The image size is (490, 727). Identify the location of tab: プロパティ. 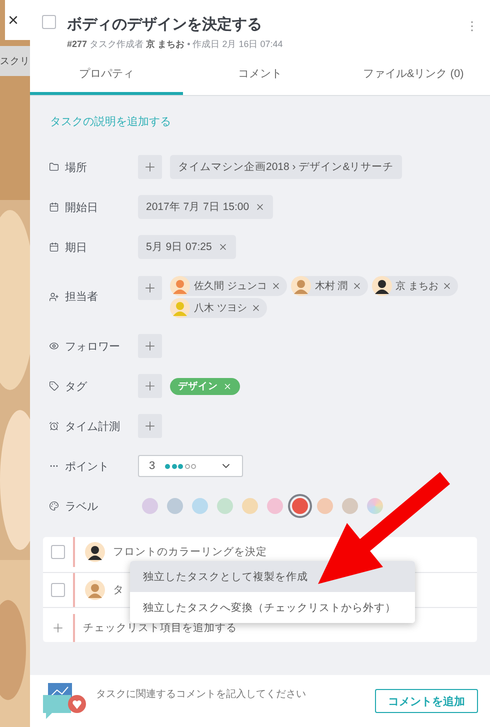
(107, 75).